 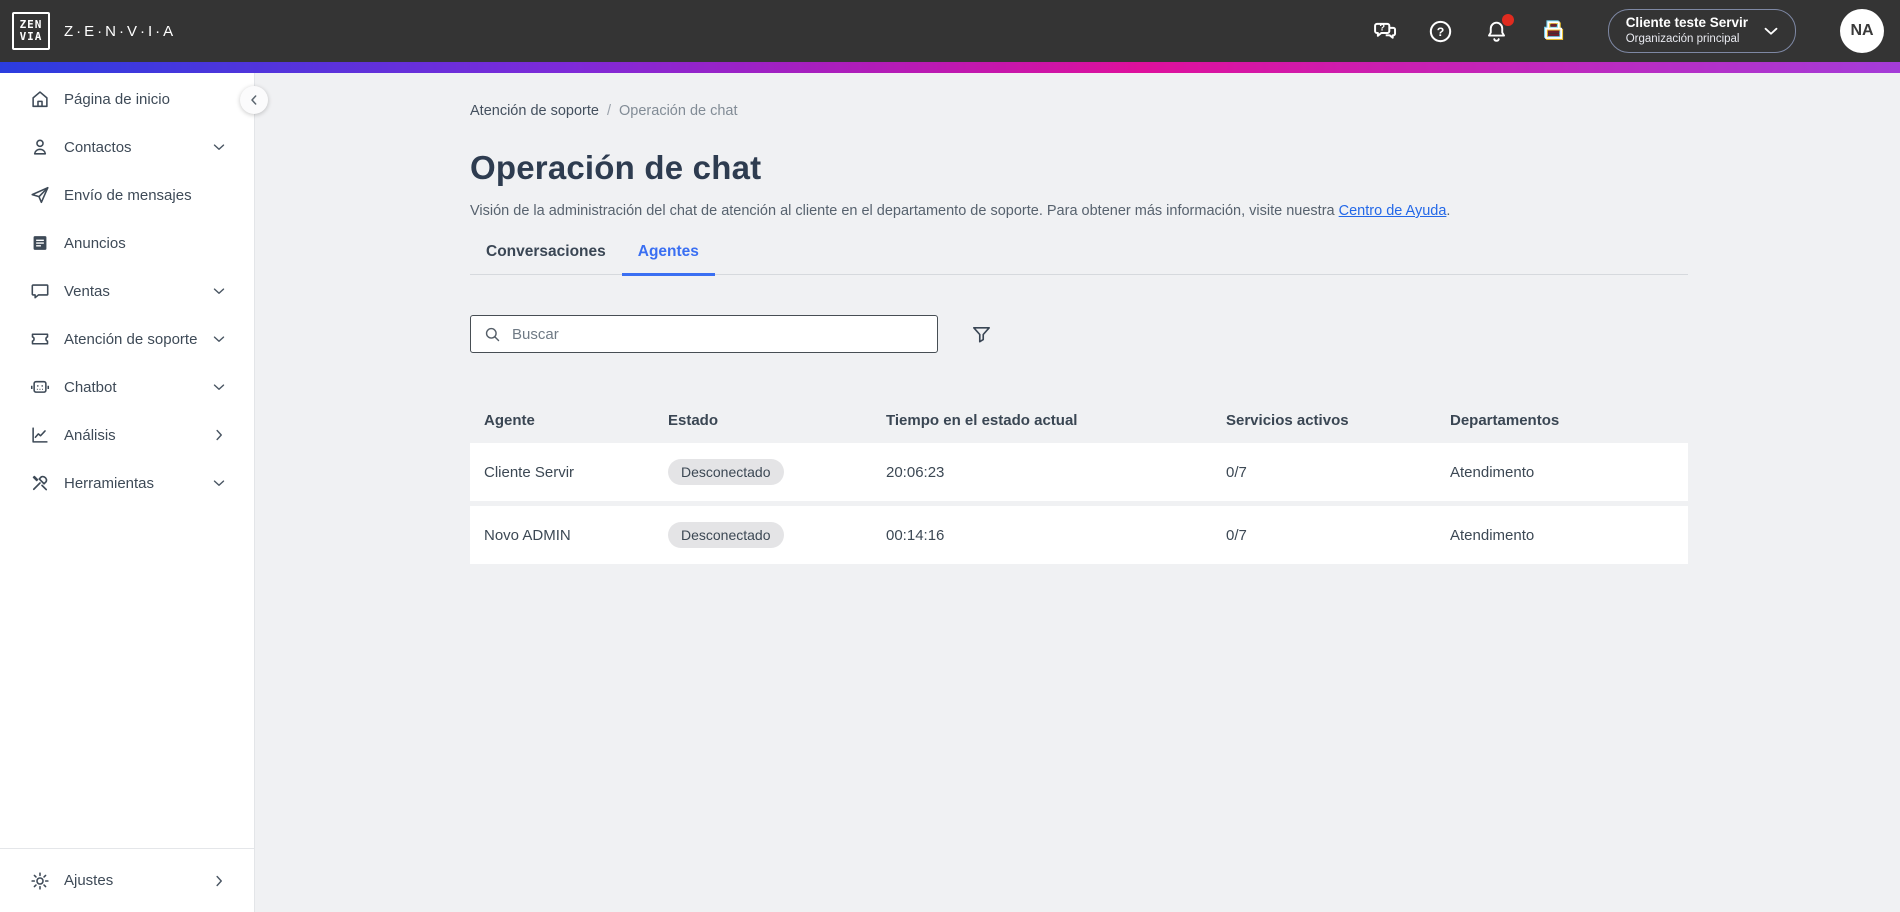 I want to click on apps-button, so click(x=1553, y=31).